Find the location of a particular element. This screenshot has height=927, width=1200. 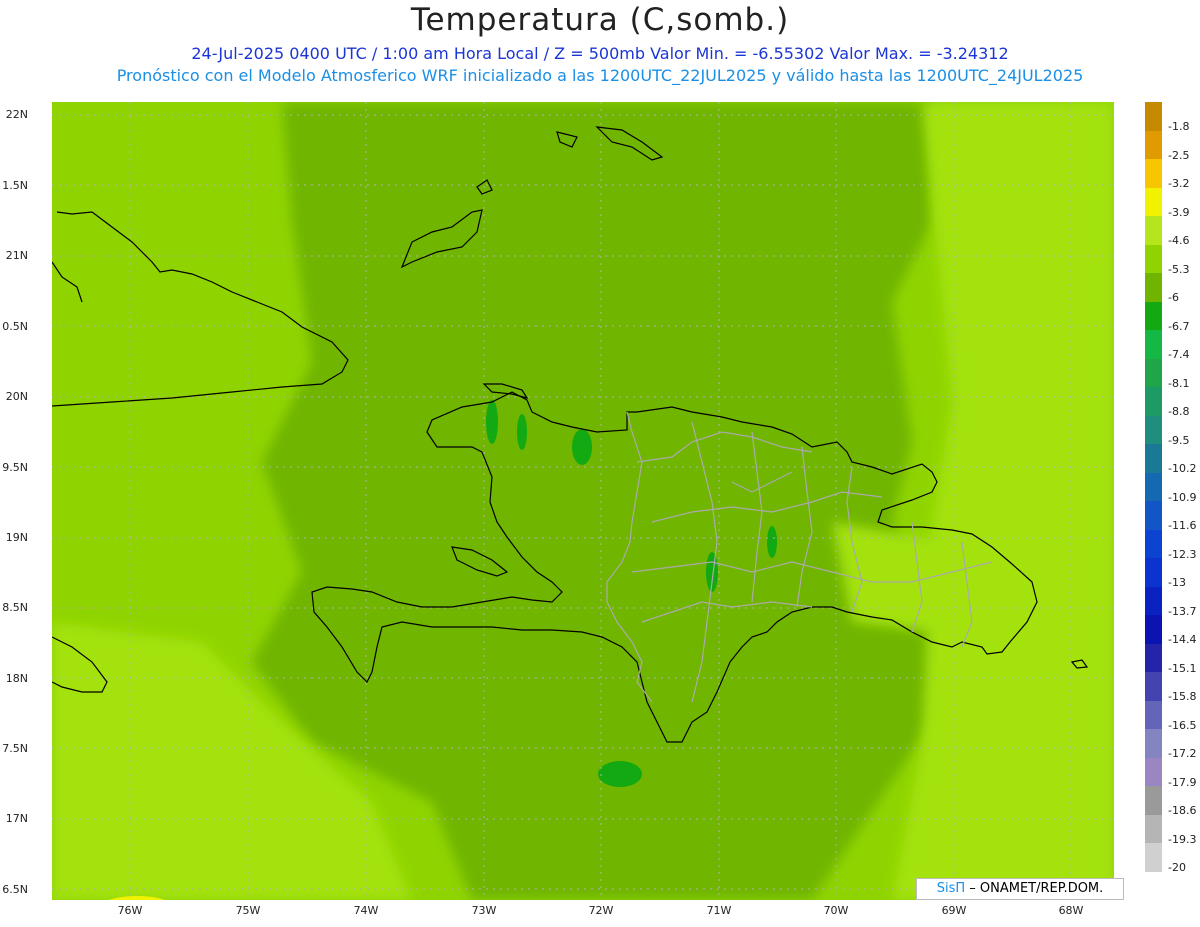

credit-org: – ONAMET/REP.DOM. is located at coordinates (1036, 888).